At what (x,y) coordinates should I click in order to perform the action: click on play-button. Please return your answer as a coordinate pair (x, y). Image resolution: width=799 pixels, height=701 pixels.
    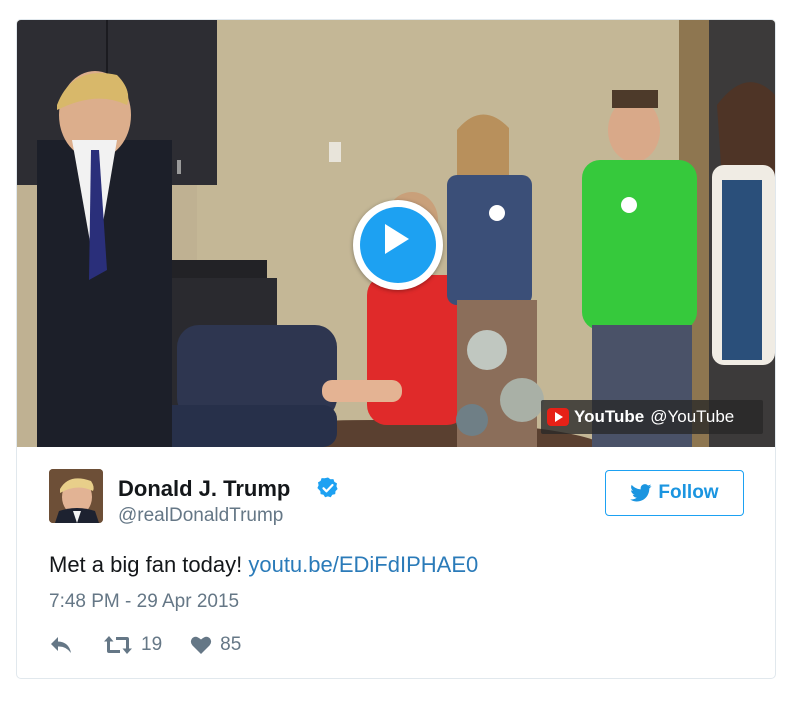
    Looking at the image, I should click on (398, 245).